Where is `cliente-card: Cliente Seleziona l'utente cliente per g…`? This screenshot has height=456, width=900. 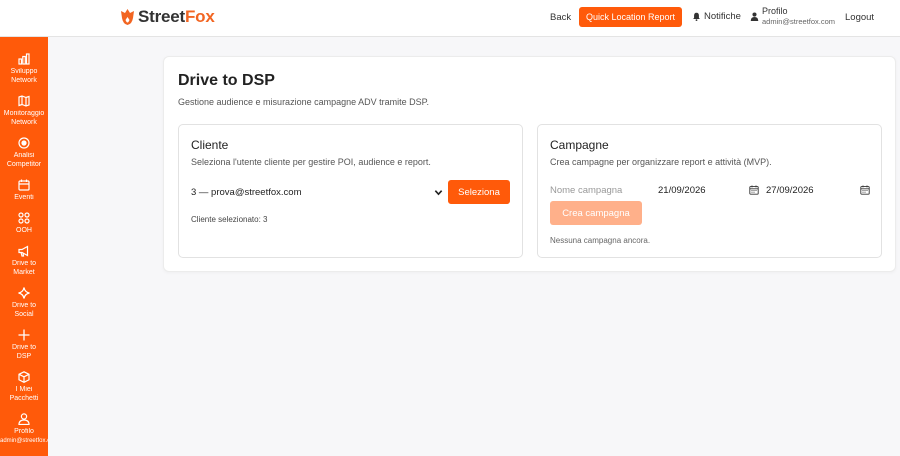
cliente-card: Cliente Seleziona l'utente cliente per g… is located at coordinates (350, 191).